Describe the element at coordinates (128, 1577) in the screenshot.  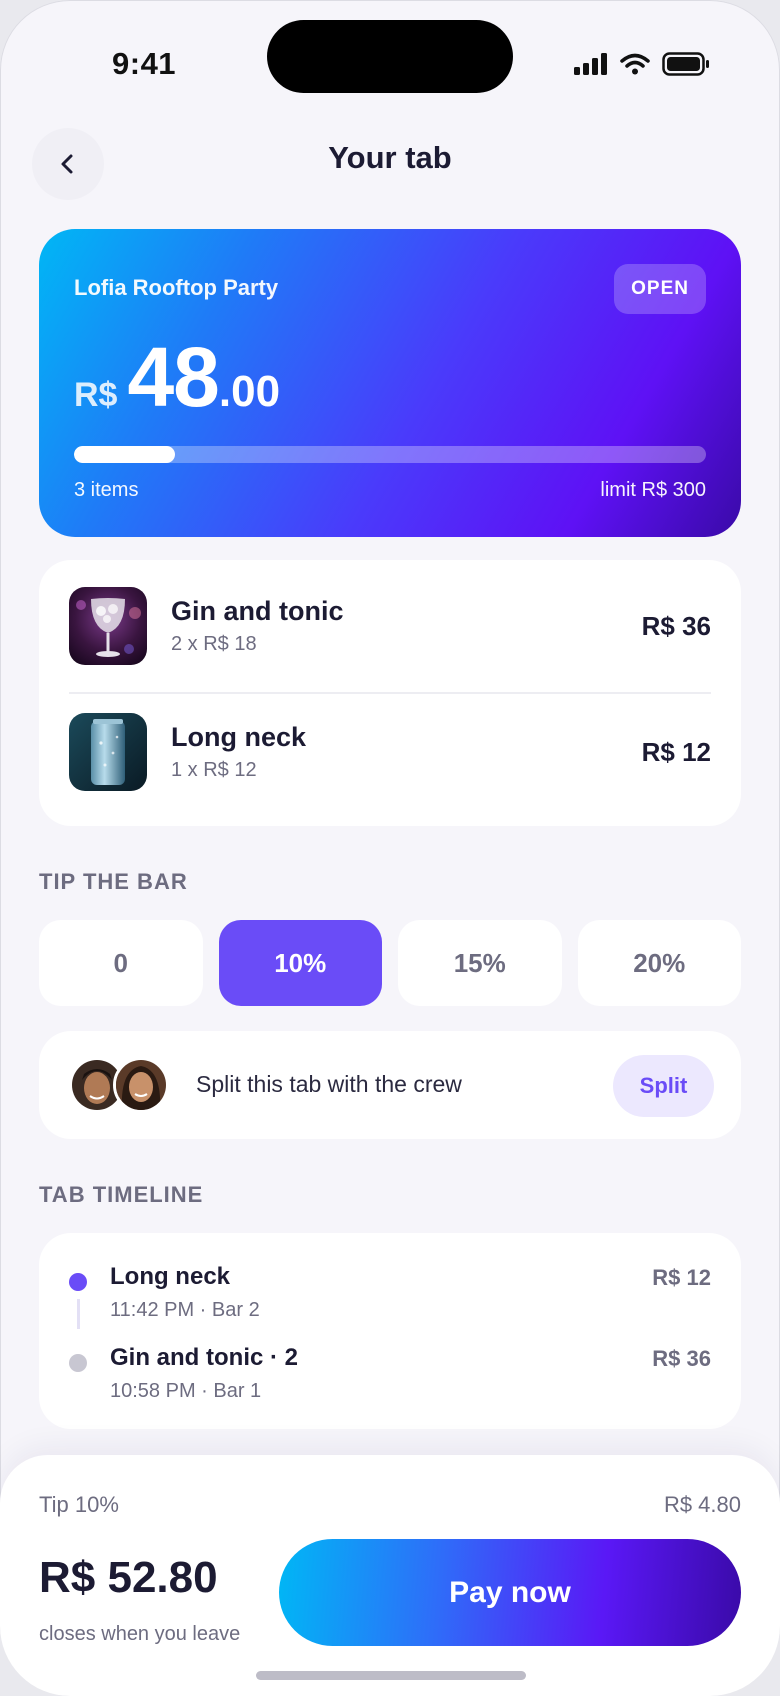
I see `total-amount: R$ 52.80` at that location.